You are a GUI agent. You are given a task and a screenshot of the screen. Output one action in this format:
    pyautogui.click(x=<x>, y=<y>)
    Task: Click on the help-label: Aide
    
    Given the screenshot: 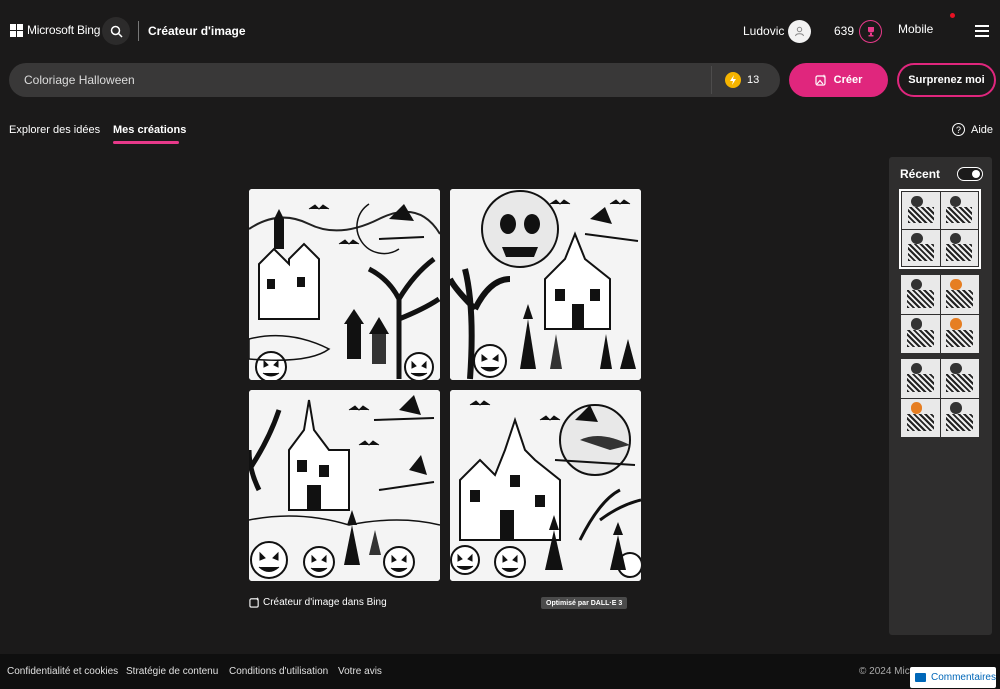 What is the action you would take?
    pyautogui.click(x=982, y=129)
    